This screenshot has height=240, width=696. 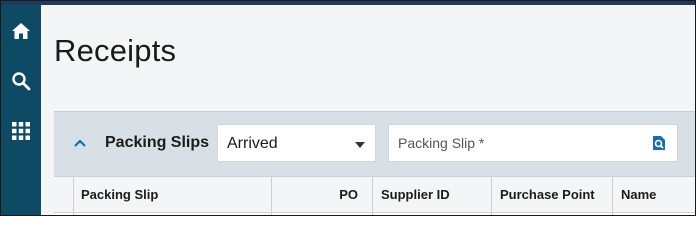 I want to click on status-filter-value: Arrived, so click(x=252, y=143).